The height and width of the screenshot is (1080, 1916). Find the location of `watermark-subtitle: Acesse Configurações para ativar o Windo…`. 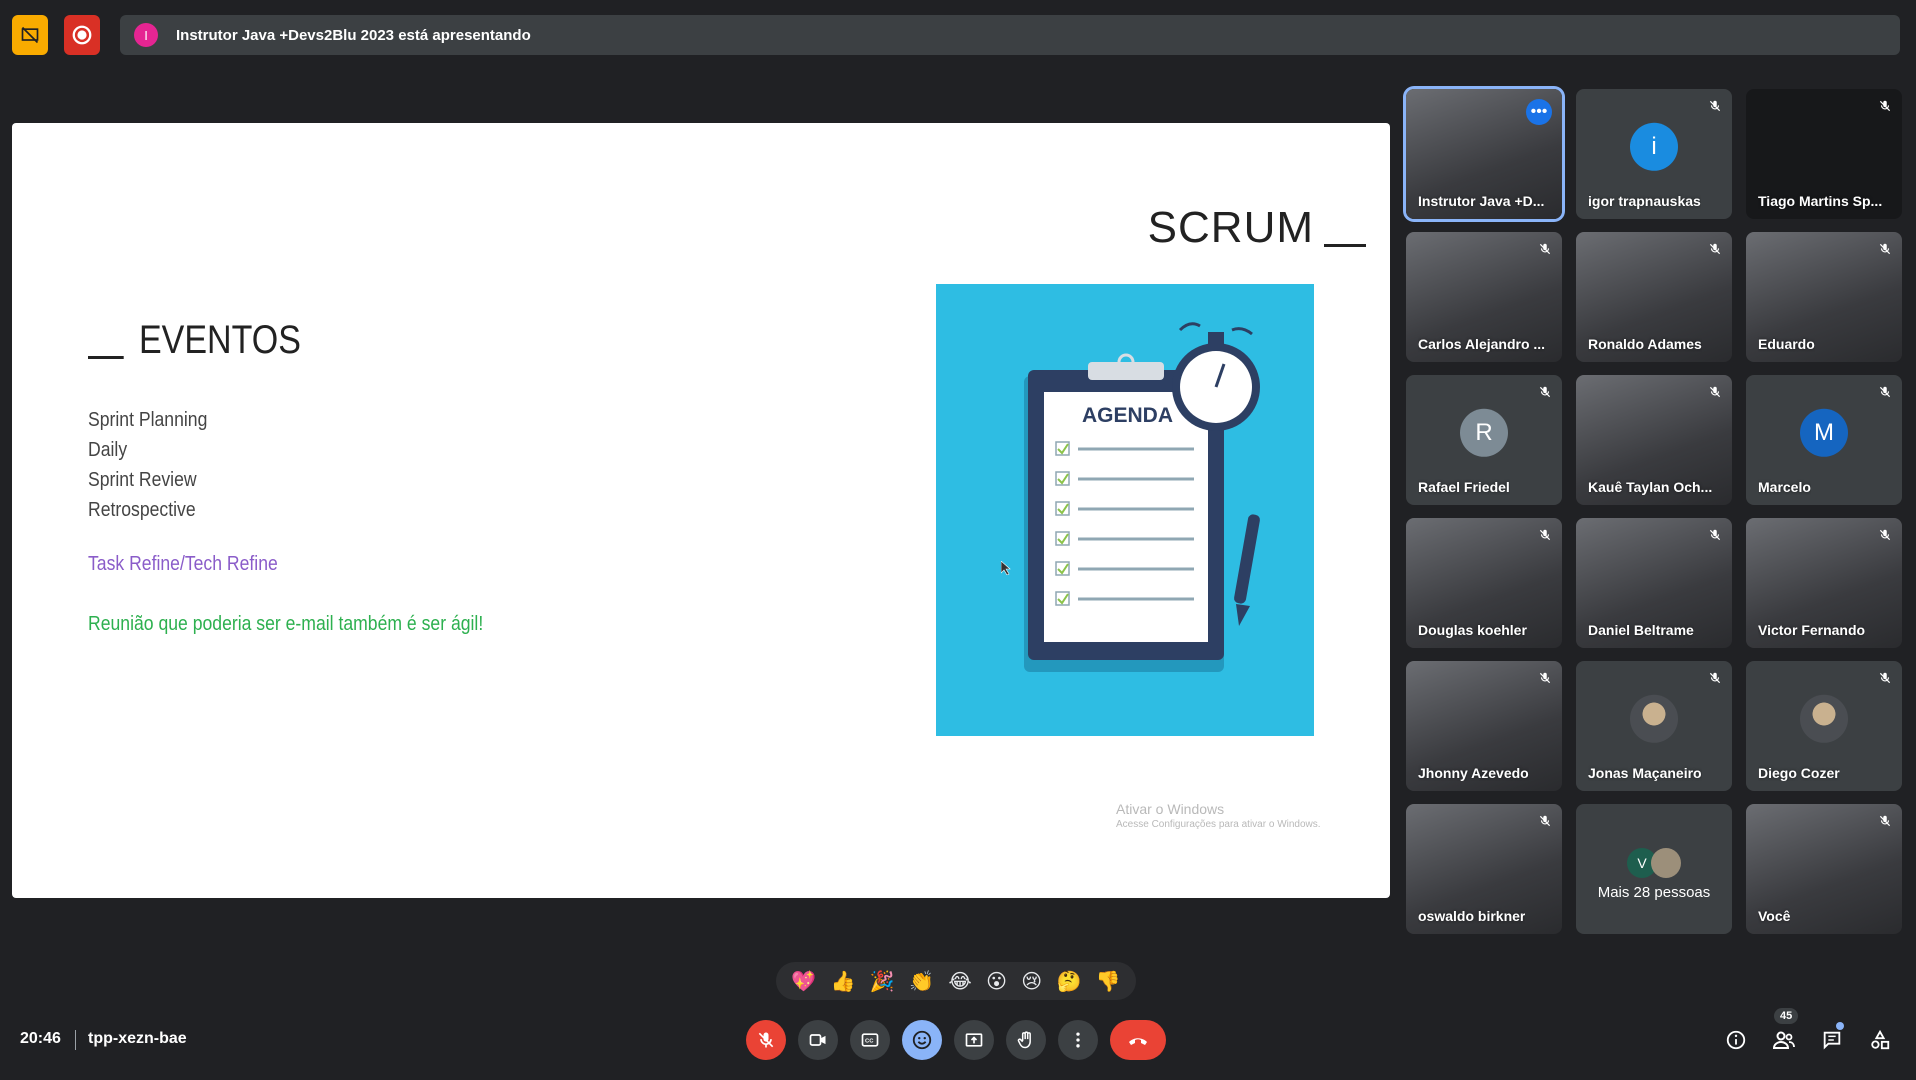

watermark-subtitle: Acesse Configurações para ativar o Windo… is located at coordinates (1218, 824).